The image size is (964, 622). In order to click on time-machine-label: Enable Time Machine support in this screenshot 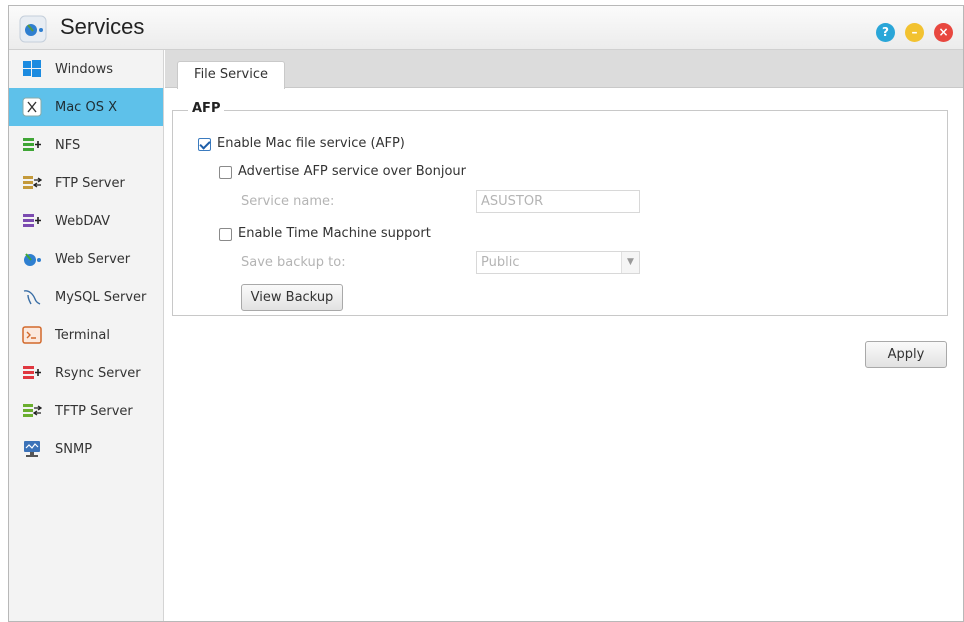, I will do `click(334, 233)`.